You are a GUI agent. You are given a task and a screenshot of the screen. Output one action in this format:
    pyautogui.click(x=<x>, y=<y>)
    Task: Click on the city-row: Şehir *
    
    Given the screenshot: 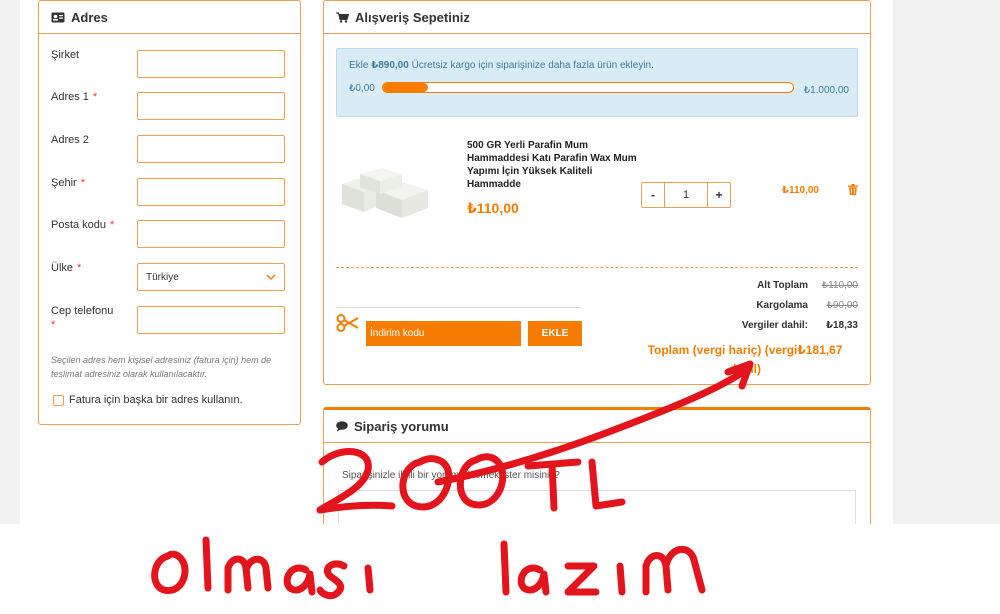 What is the action you would take?
    pyautogui.click(x=170, y=193)
    